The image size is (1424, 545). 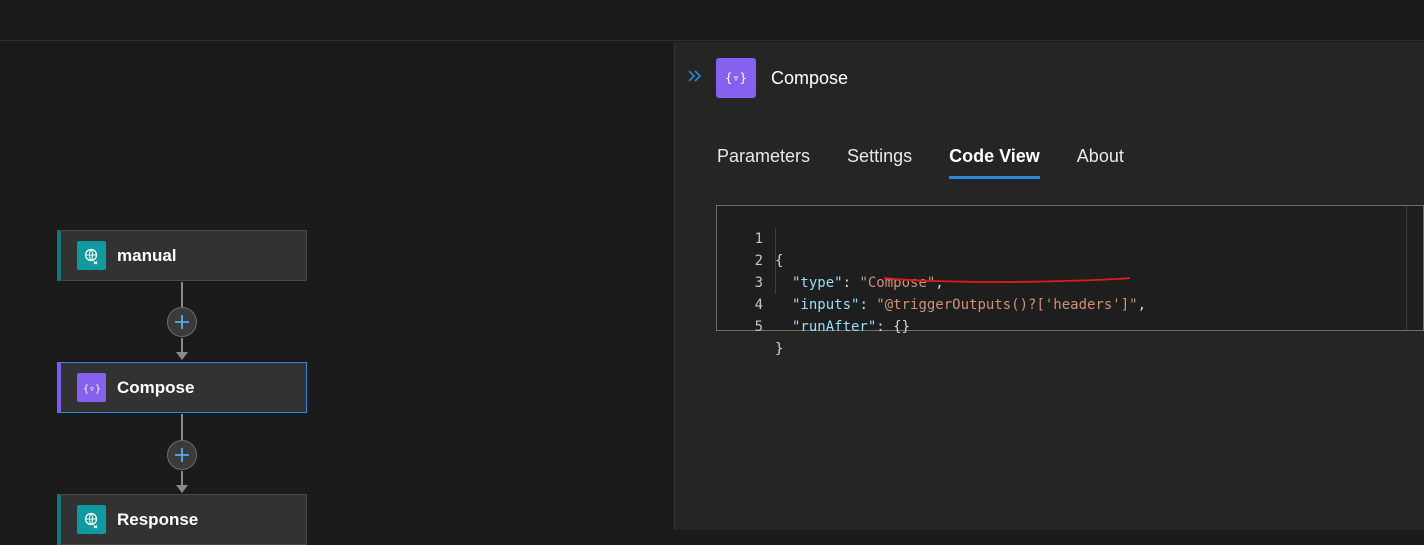 What do you see at coordinates (758, 327) in the screenshot?
I see `line-number: 5` at bounding box center [758, 327].